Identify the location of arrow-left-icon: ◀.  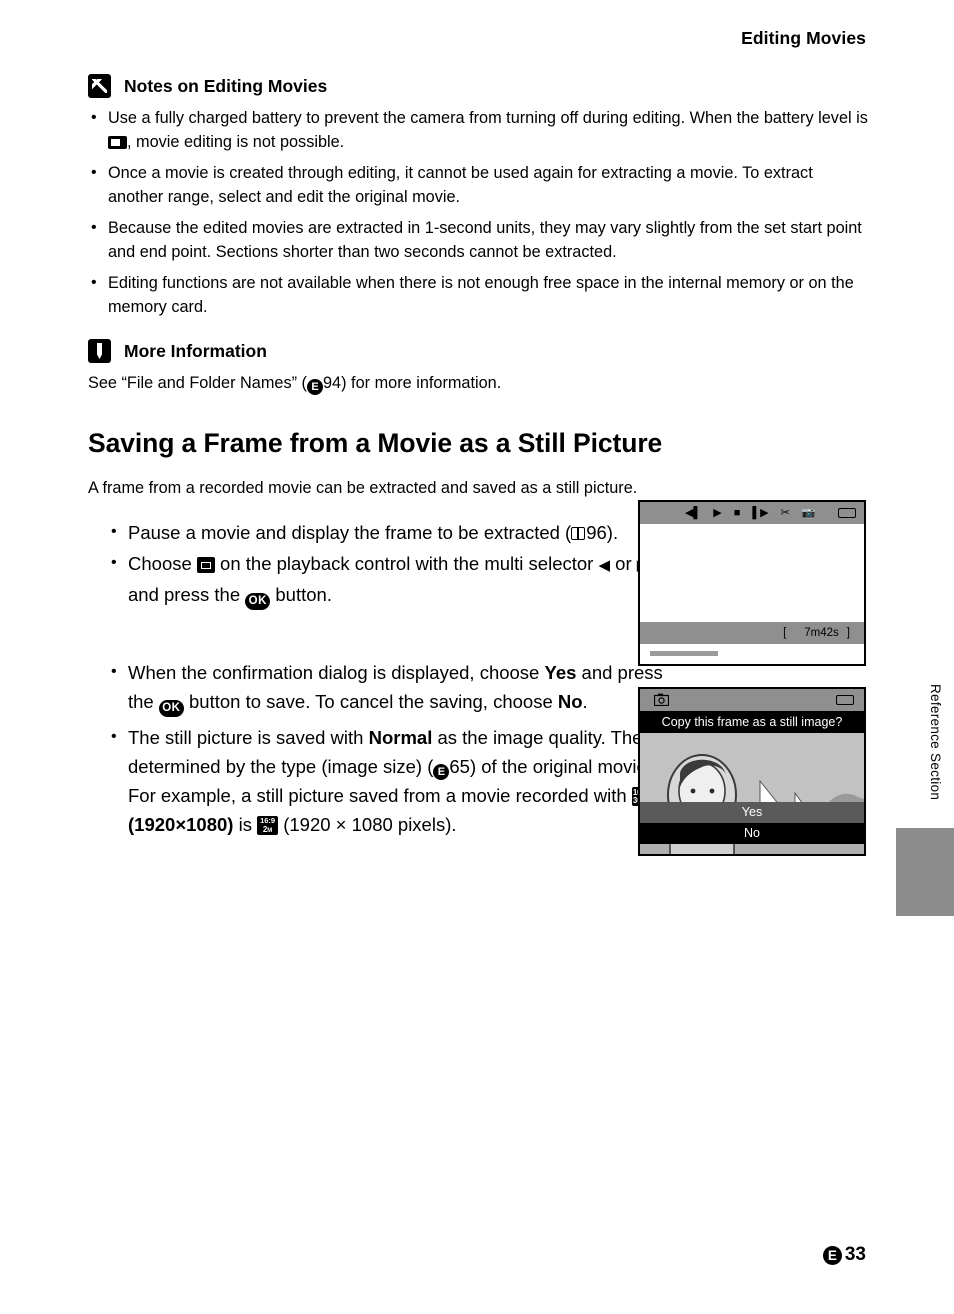
(604, 565).